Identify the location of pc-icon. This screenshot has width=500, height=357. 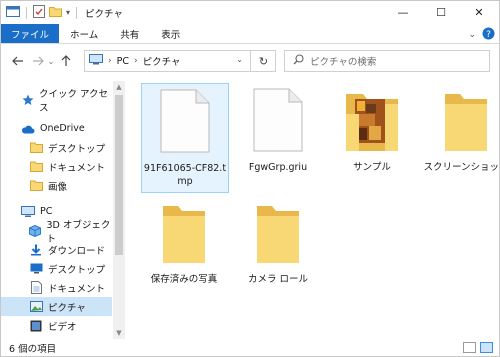
(28, 212).